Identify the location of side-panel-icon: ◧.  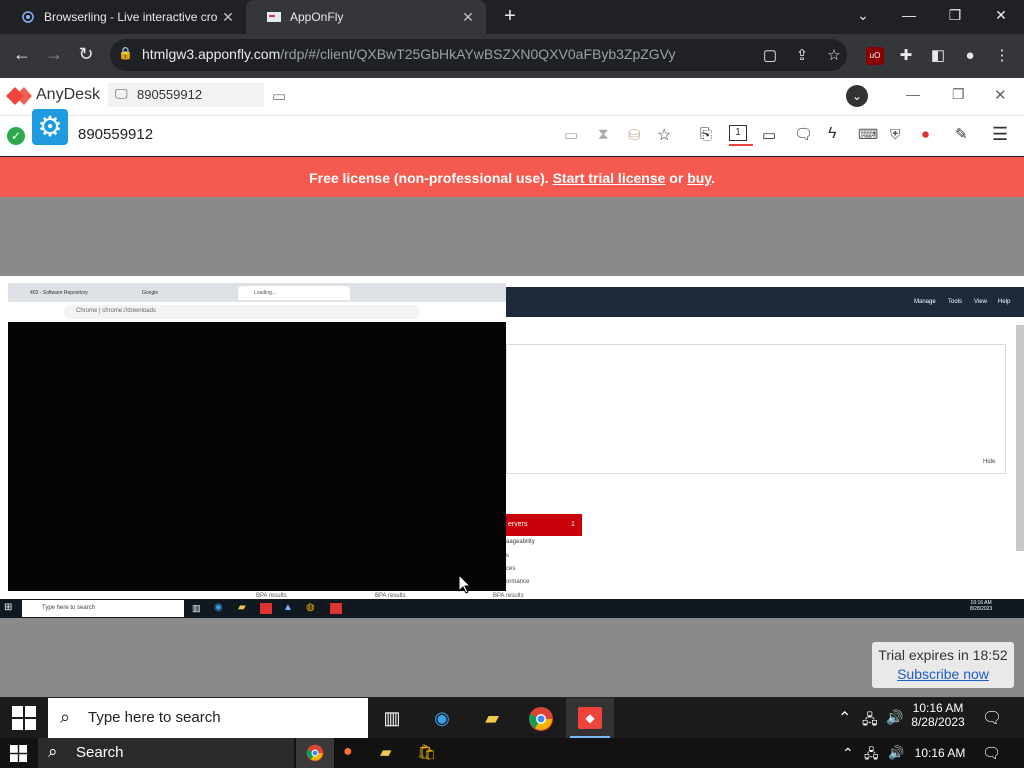
(938, 56).